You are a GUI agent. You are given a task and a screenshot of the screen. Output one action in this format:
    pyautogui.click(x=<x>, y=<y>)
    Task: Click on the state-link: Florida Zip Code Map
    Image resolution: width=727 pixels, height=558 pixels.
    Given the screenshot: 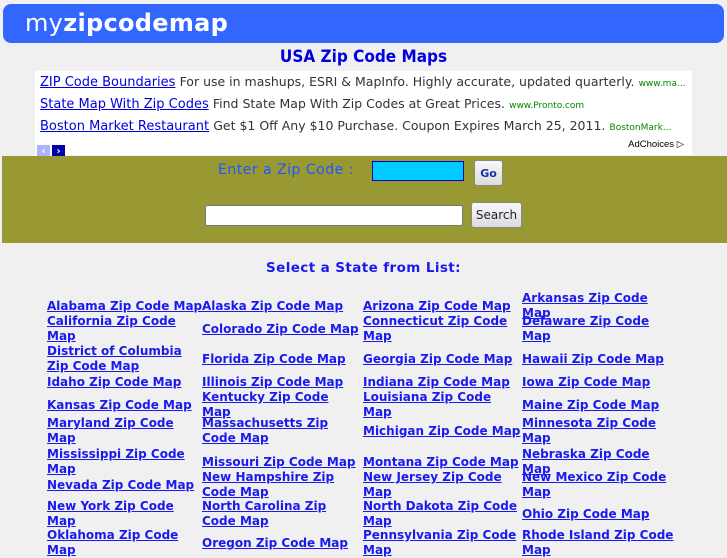 What is the action you would take?
    pyautogui.click(x=281, y=359)
    